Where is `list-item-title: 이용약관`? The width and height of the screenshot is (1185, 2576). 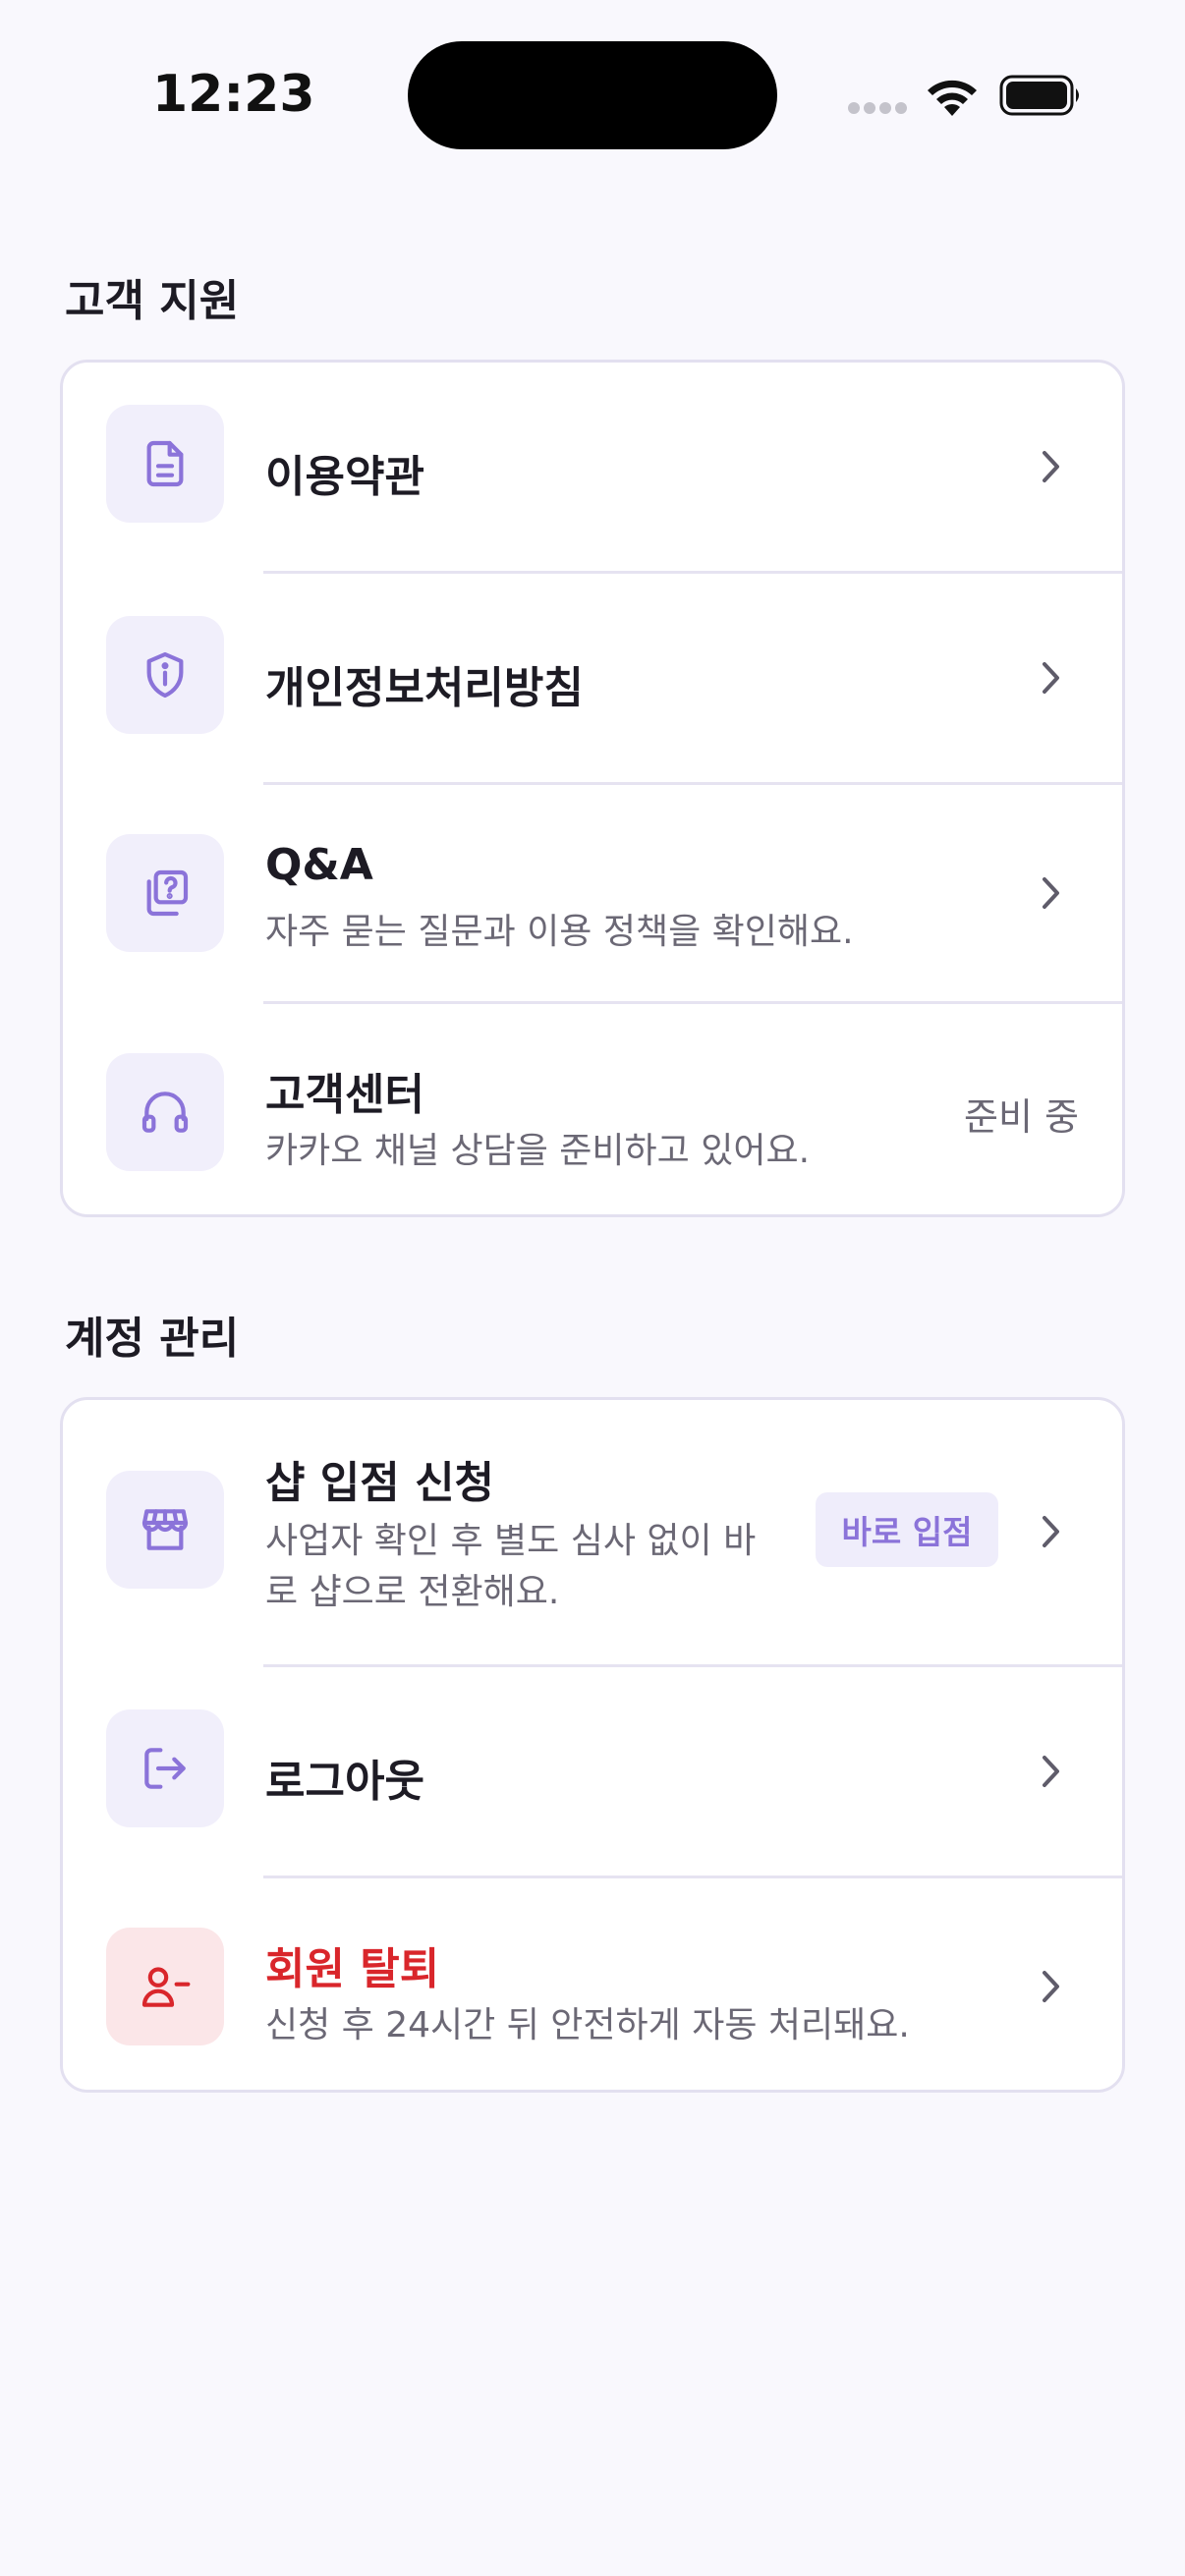
list-item-title: 이용약관 is located at coordinates (345, 477).